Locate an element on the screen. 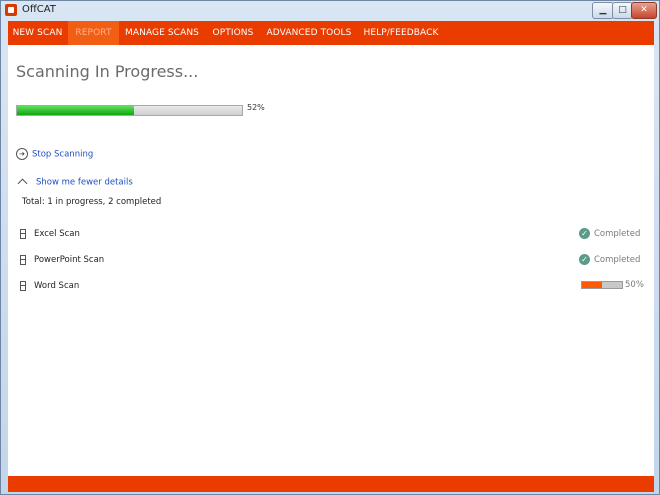  title-bar: OffCAT ▁ □ ✕ is located at coordinates (330, 10).